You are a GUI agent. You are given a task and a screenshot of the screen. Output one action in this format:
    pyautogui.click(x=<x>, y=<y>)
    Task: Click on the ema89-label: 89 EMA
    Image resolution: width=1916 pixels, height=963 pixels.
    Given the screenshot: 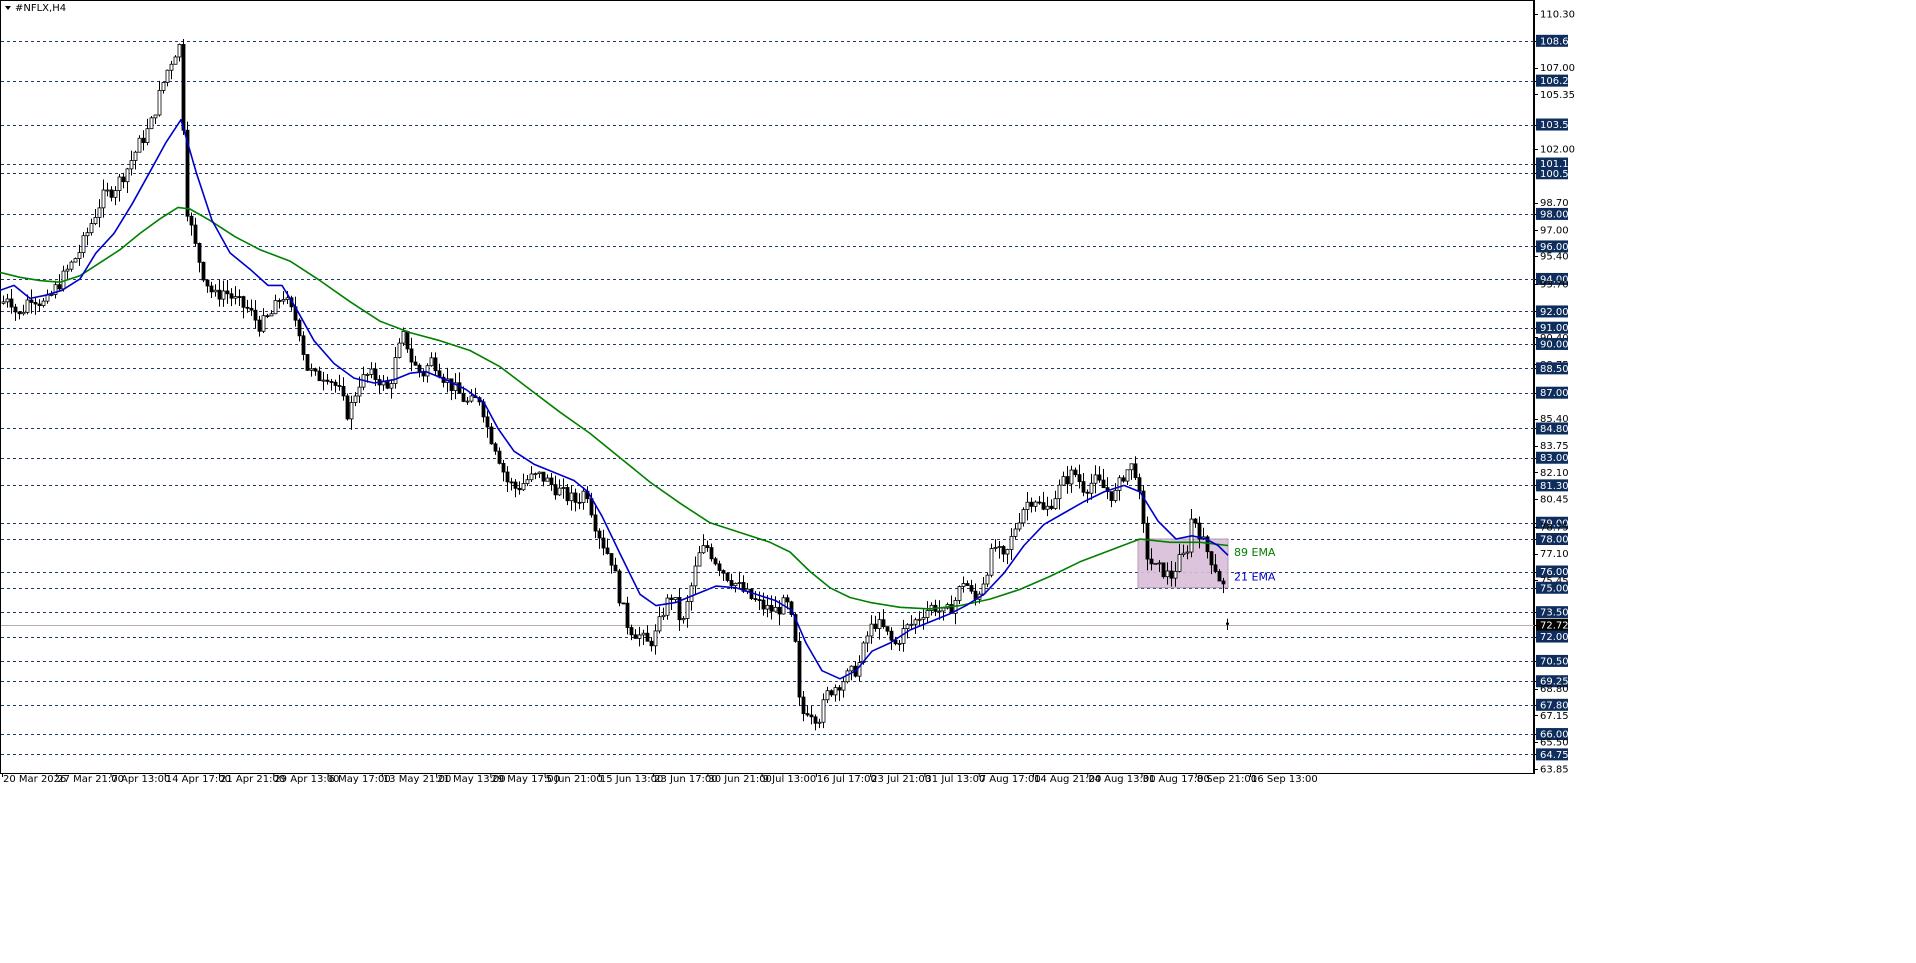 What is the action you would take?
    pyautogui.click(x=1255, y=552)
    